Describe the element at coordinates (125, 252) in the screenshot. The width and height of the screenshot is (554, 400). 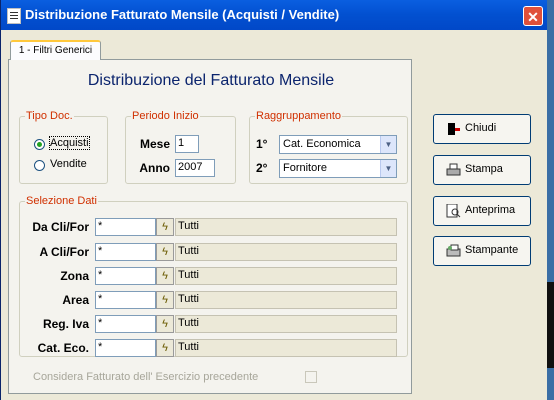
I see `a-cli-for-input: *` at that location.